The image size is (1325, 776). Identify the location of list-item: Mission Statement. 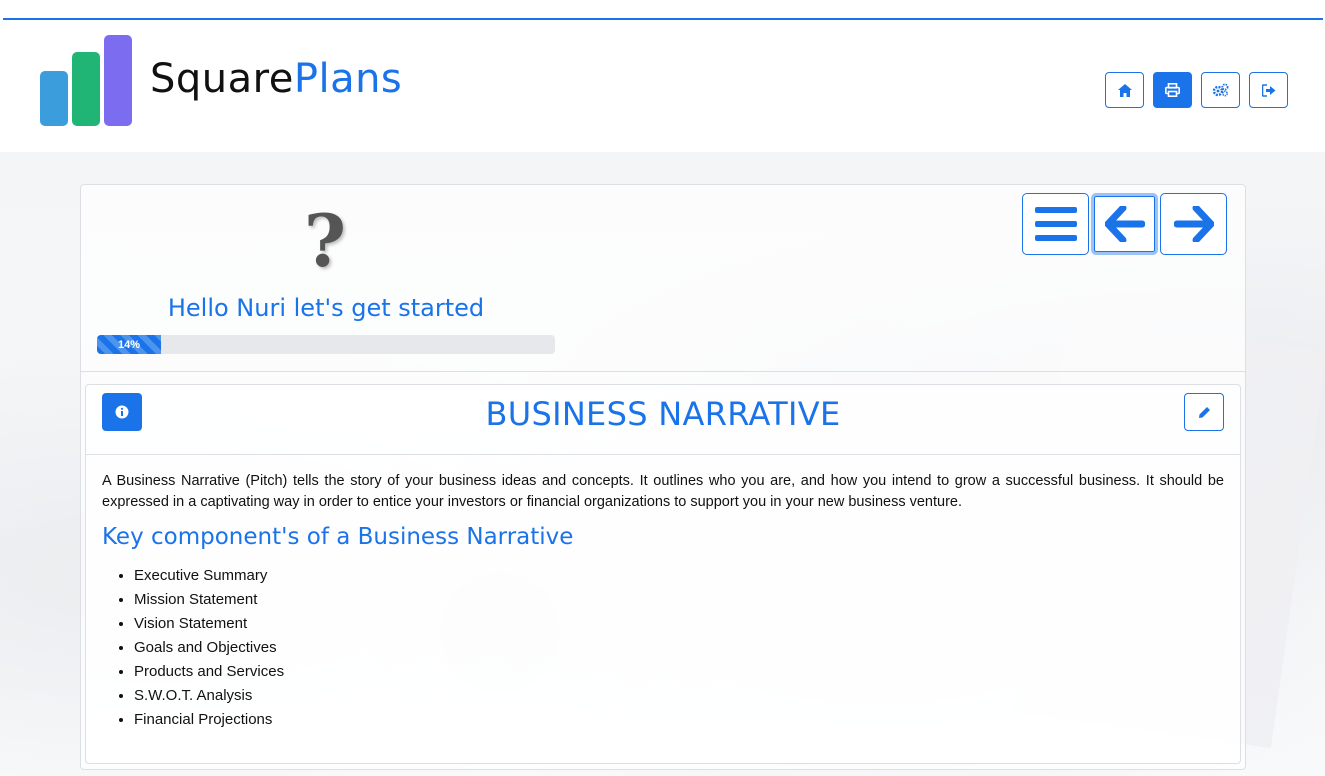
(209, 600).